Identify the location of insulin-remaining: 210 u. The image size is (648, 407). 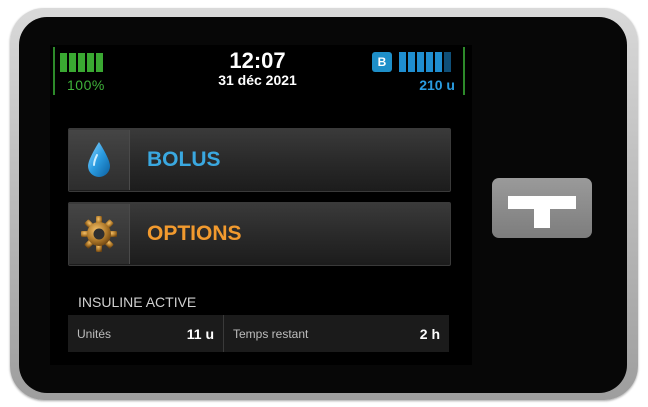
(437, 85).